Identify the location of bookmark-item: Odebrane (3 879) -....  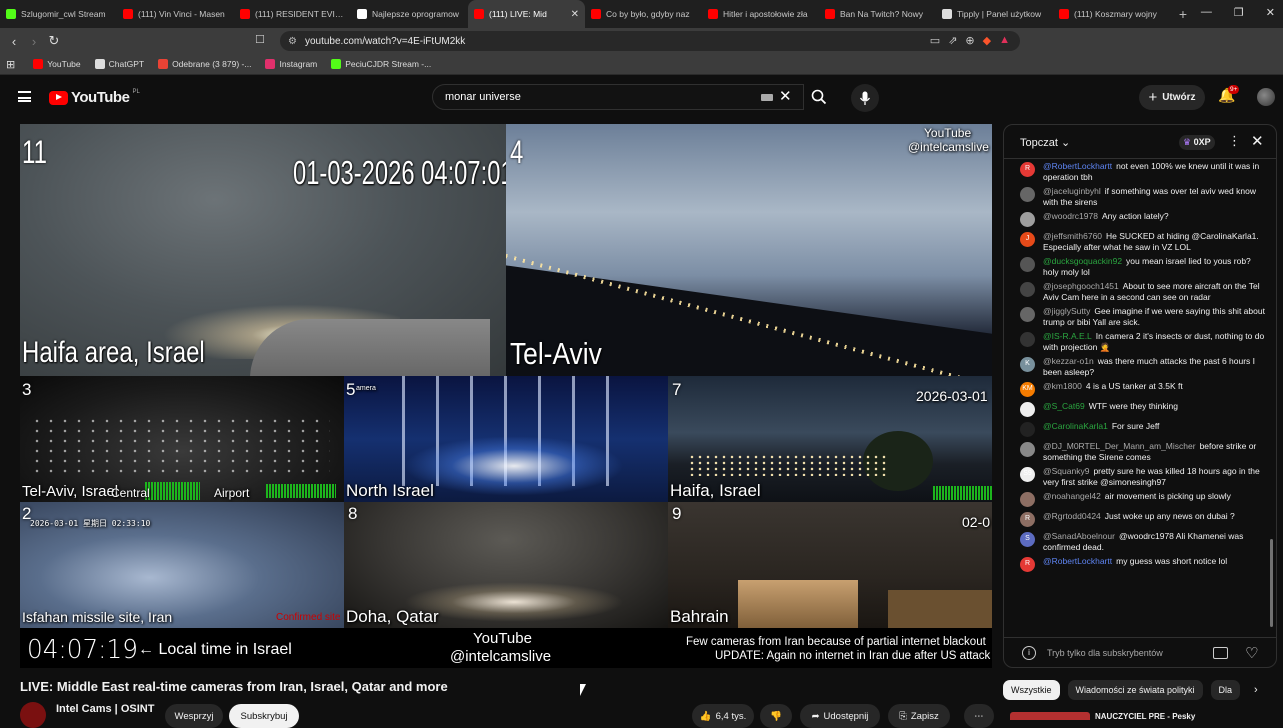
(204, 64).